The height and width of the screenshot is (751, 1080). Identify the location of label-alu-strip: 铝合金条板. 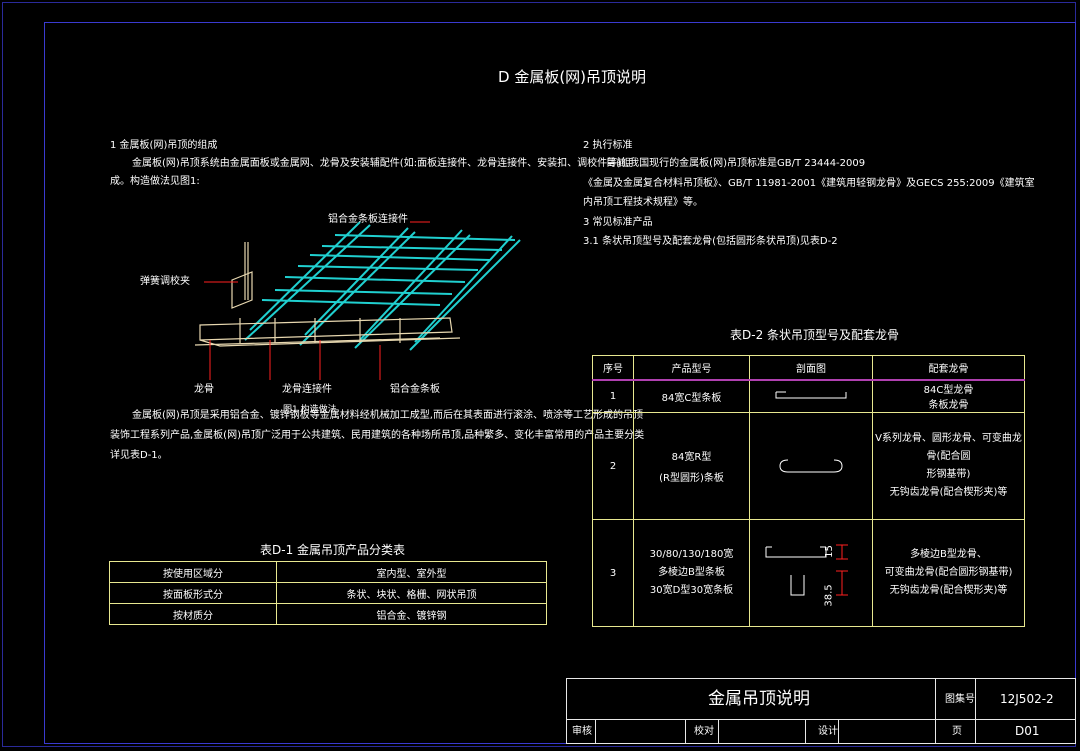
(415, 389).